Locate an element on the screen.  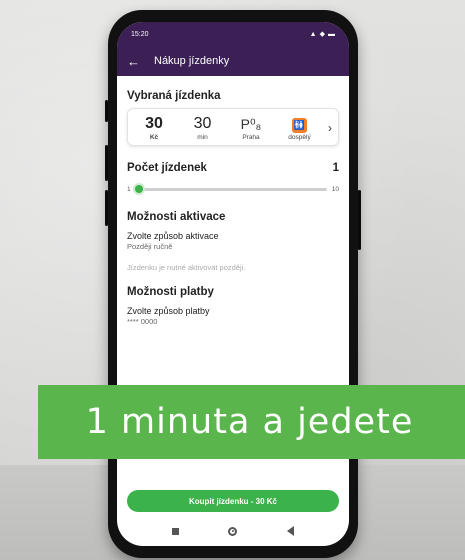
power-button is located at coordinates (359, 220).